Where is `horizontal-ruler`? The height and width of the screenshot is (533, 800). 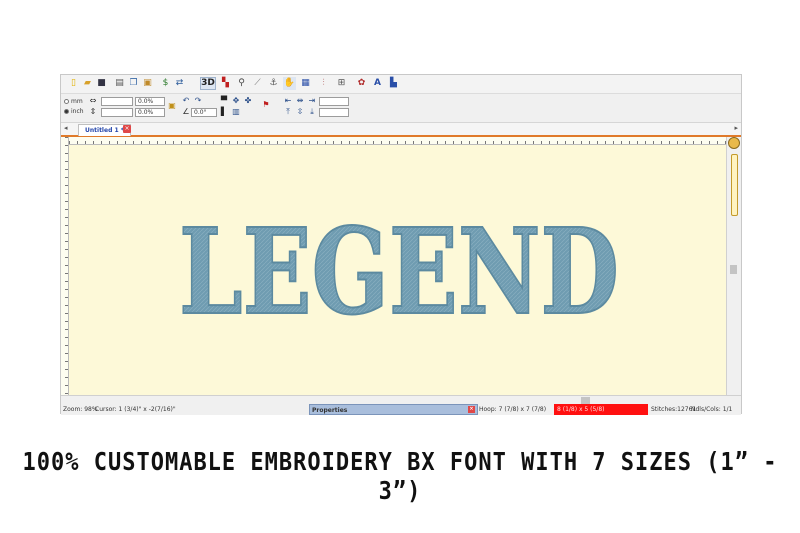
horizontal-ruler is located at coordinates (398, 141).